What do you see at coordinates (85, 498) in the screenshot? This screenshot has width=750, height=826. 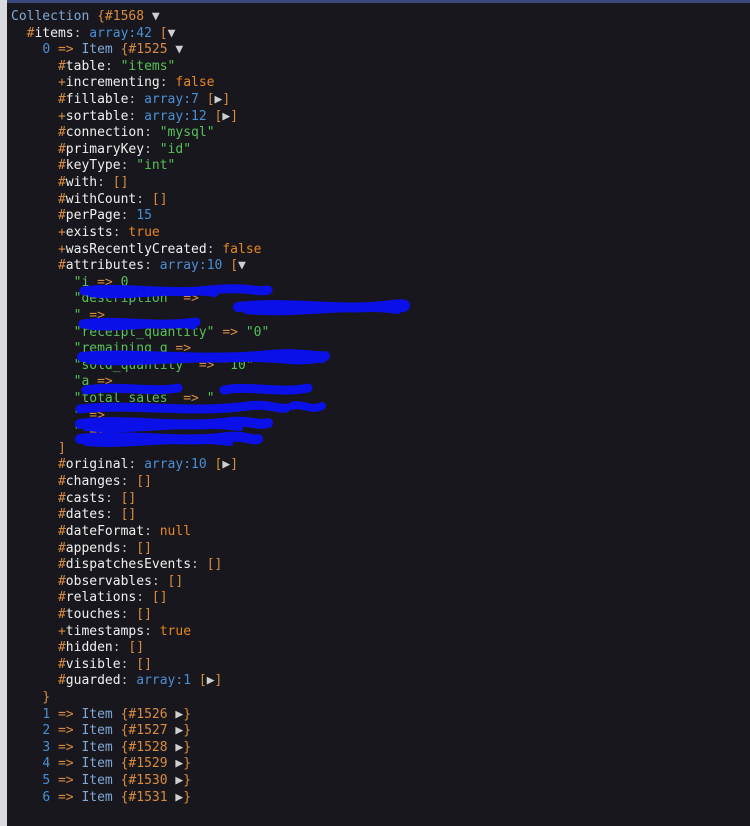 I see `property-name: casts` at bounding box center [85, 498].